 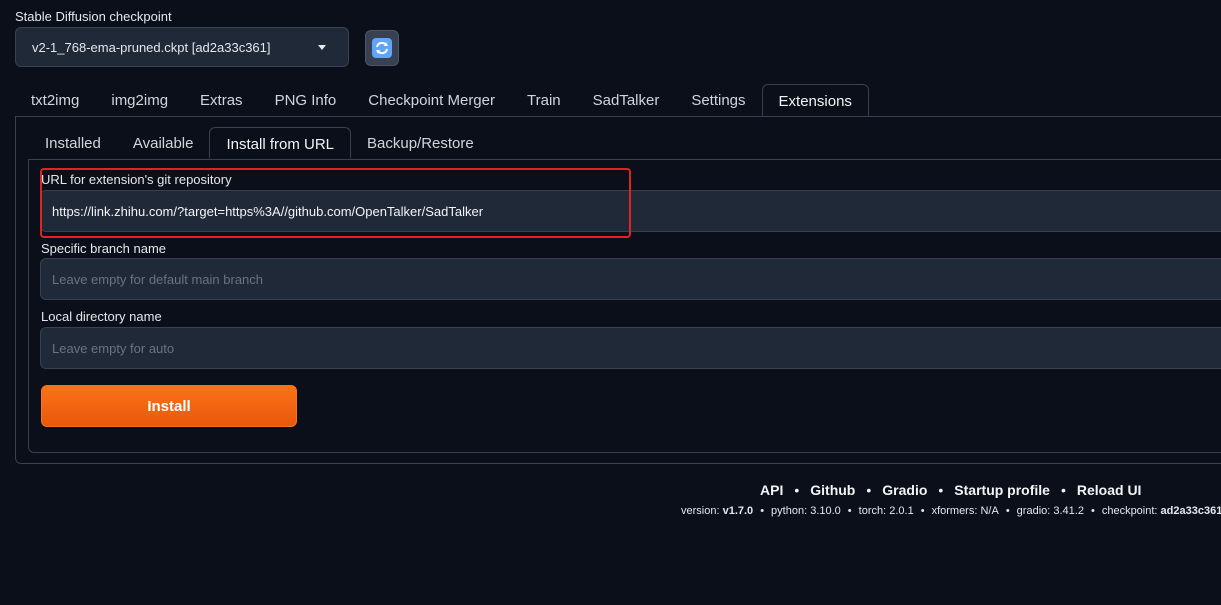 What do you see at coordinates (771, 490) in the screenshot?
I see `footer-link-api: API` at bounding box center [771, 490].